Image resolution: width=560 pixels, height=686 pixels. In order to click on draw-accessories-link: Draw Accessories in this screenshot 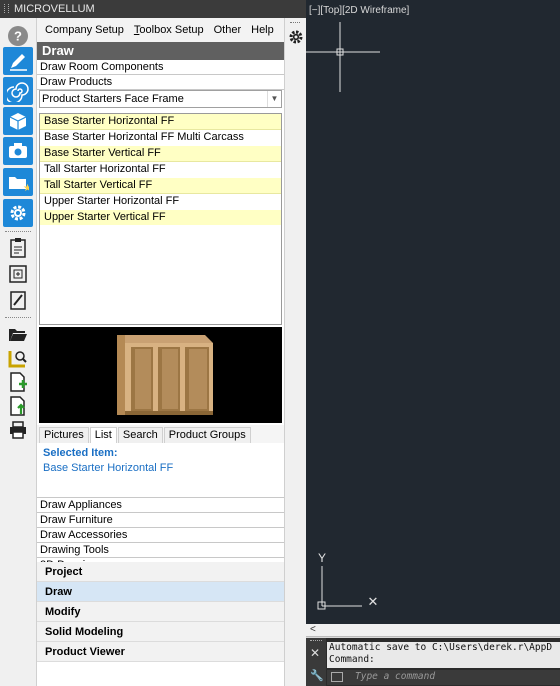, I will do `click(160, 535)`.